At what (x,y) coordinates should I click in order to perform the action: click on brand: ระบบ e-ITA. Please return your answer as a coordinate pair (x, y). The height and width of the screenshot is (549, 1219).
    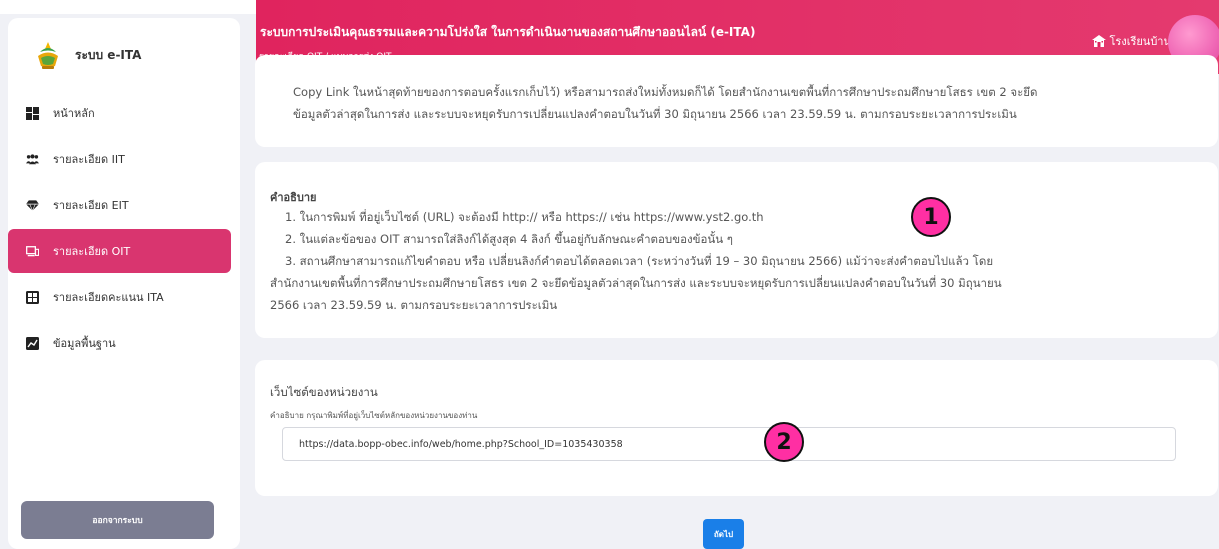
    Looking at the image, I should click on (88, 55).